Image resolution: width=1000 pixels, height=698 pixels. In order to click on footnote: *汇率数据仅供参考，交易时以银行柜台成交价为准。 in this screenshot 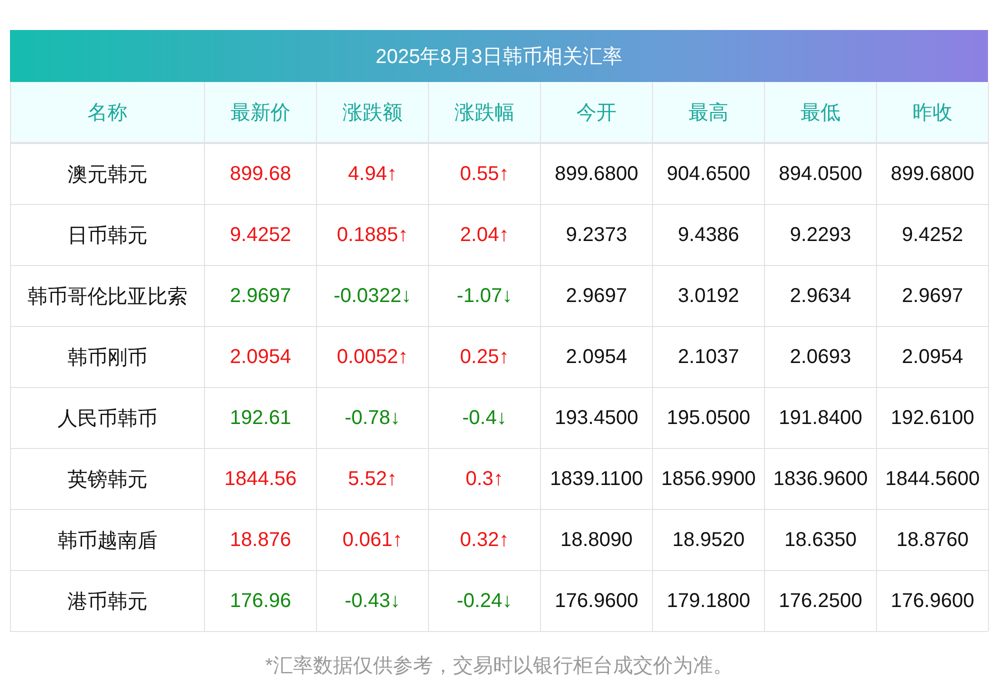, I will do `click(499, 666)`.